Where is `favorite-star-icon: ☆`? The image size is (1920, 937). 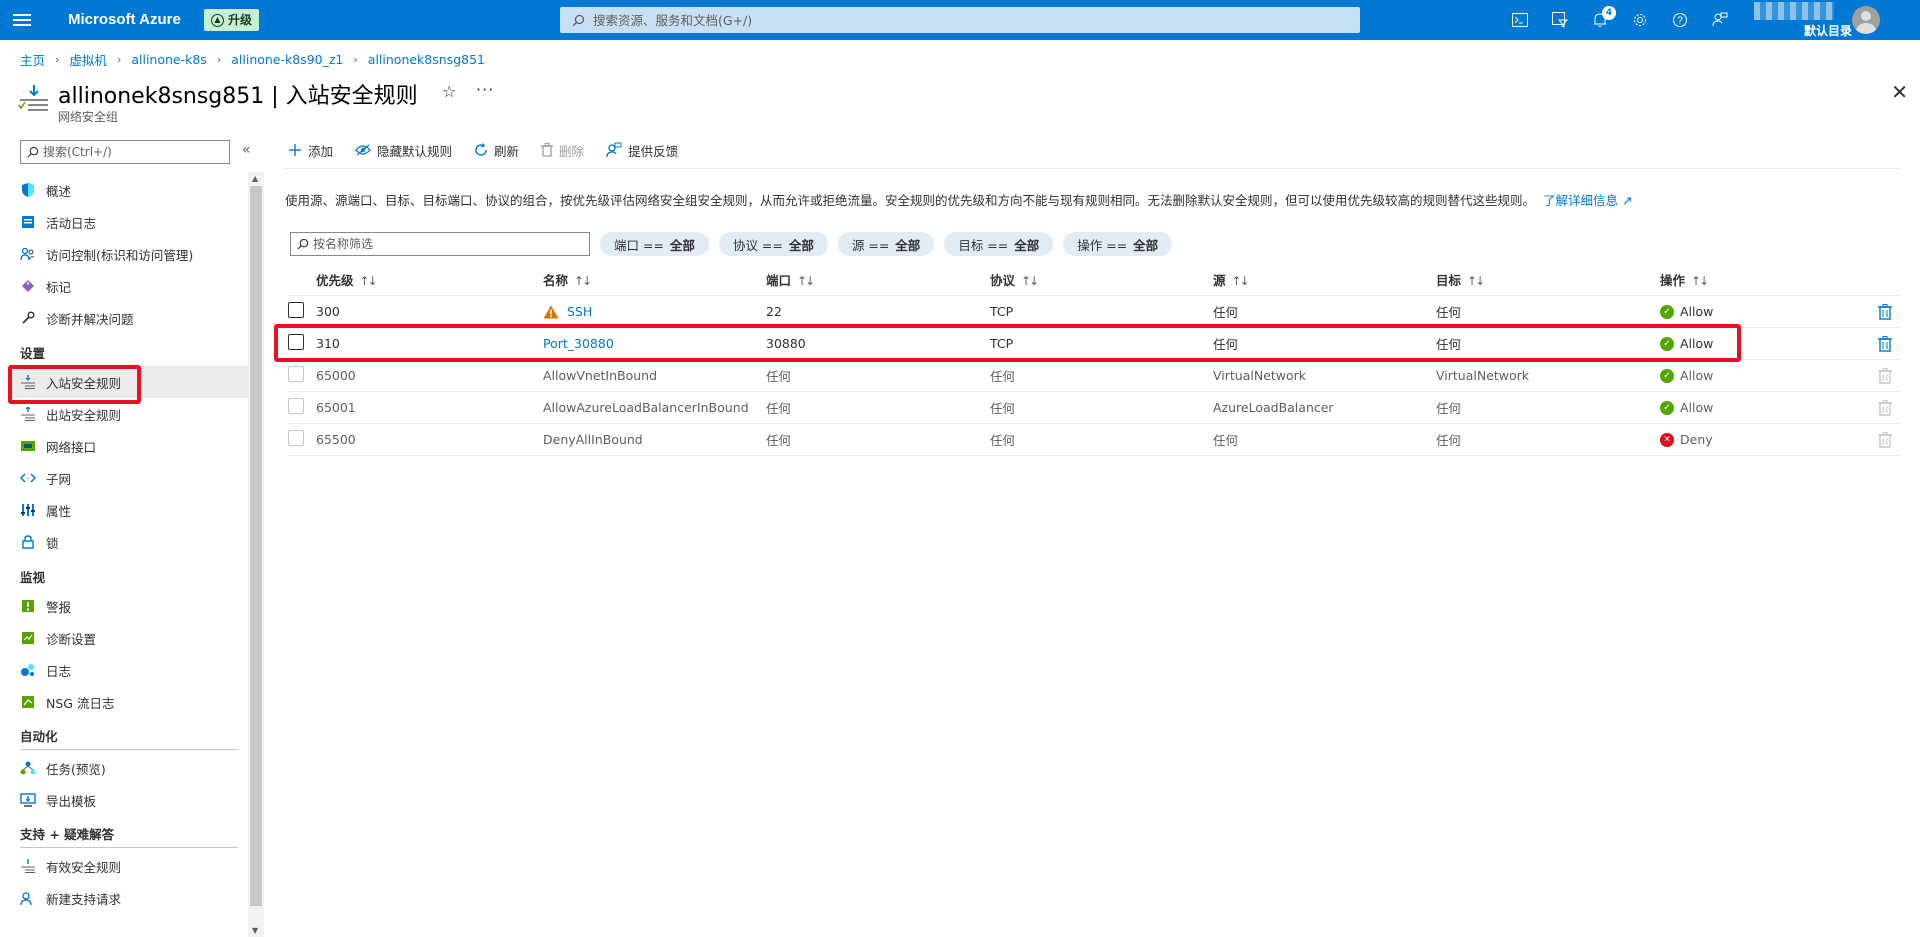 favorite-star-icon: ☆ is located at coordinates (449, 91).